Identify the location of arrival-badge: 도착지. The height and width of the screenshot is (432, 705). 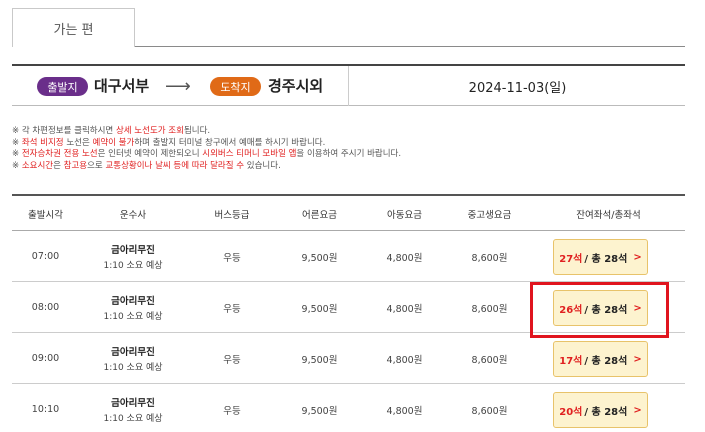
(235, 86).